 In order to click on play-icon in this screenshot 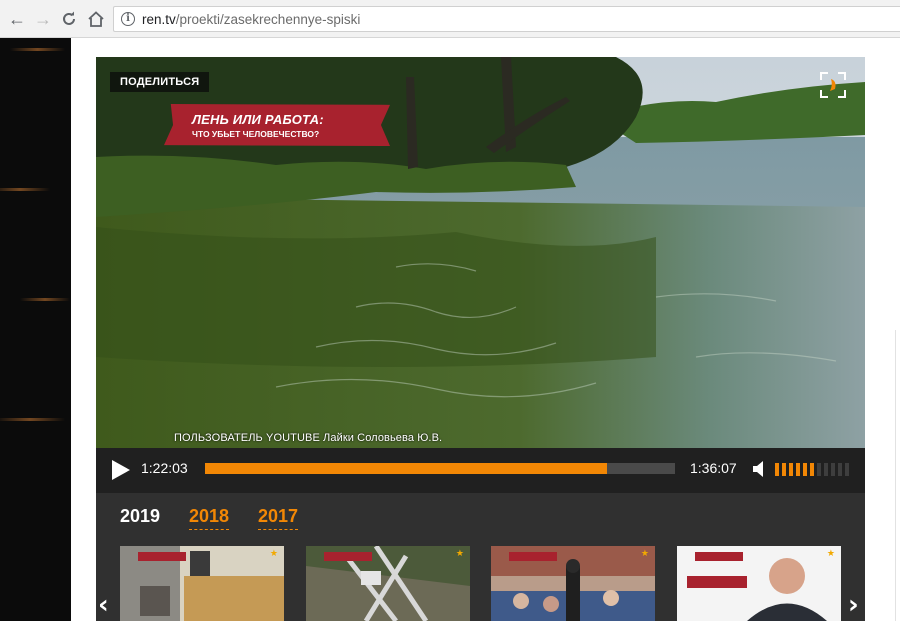, I will do `click(121, 470)`.